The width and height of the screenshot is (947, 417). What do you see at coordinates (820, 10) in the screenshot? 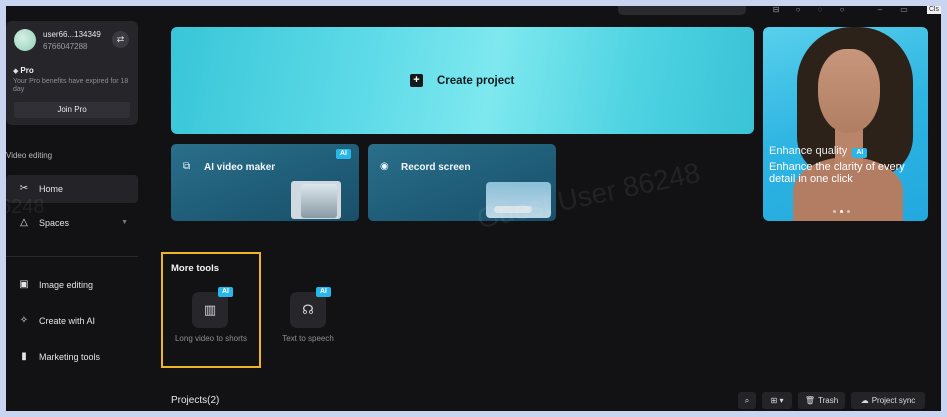
I see `notification-icon: ◌` at bounding box center [820, 10].